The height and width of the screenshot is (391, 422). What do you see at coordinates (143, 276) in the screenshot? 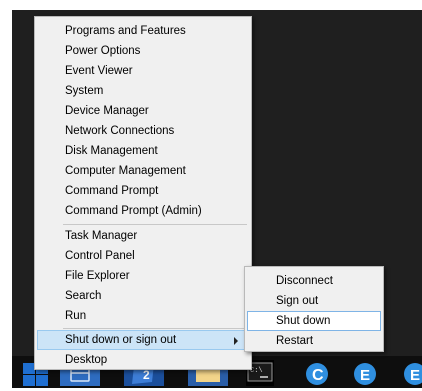
I see `menu-item-file-explorer: File Explorer` at bounding box center [143, 276].